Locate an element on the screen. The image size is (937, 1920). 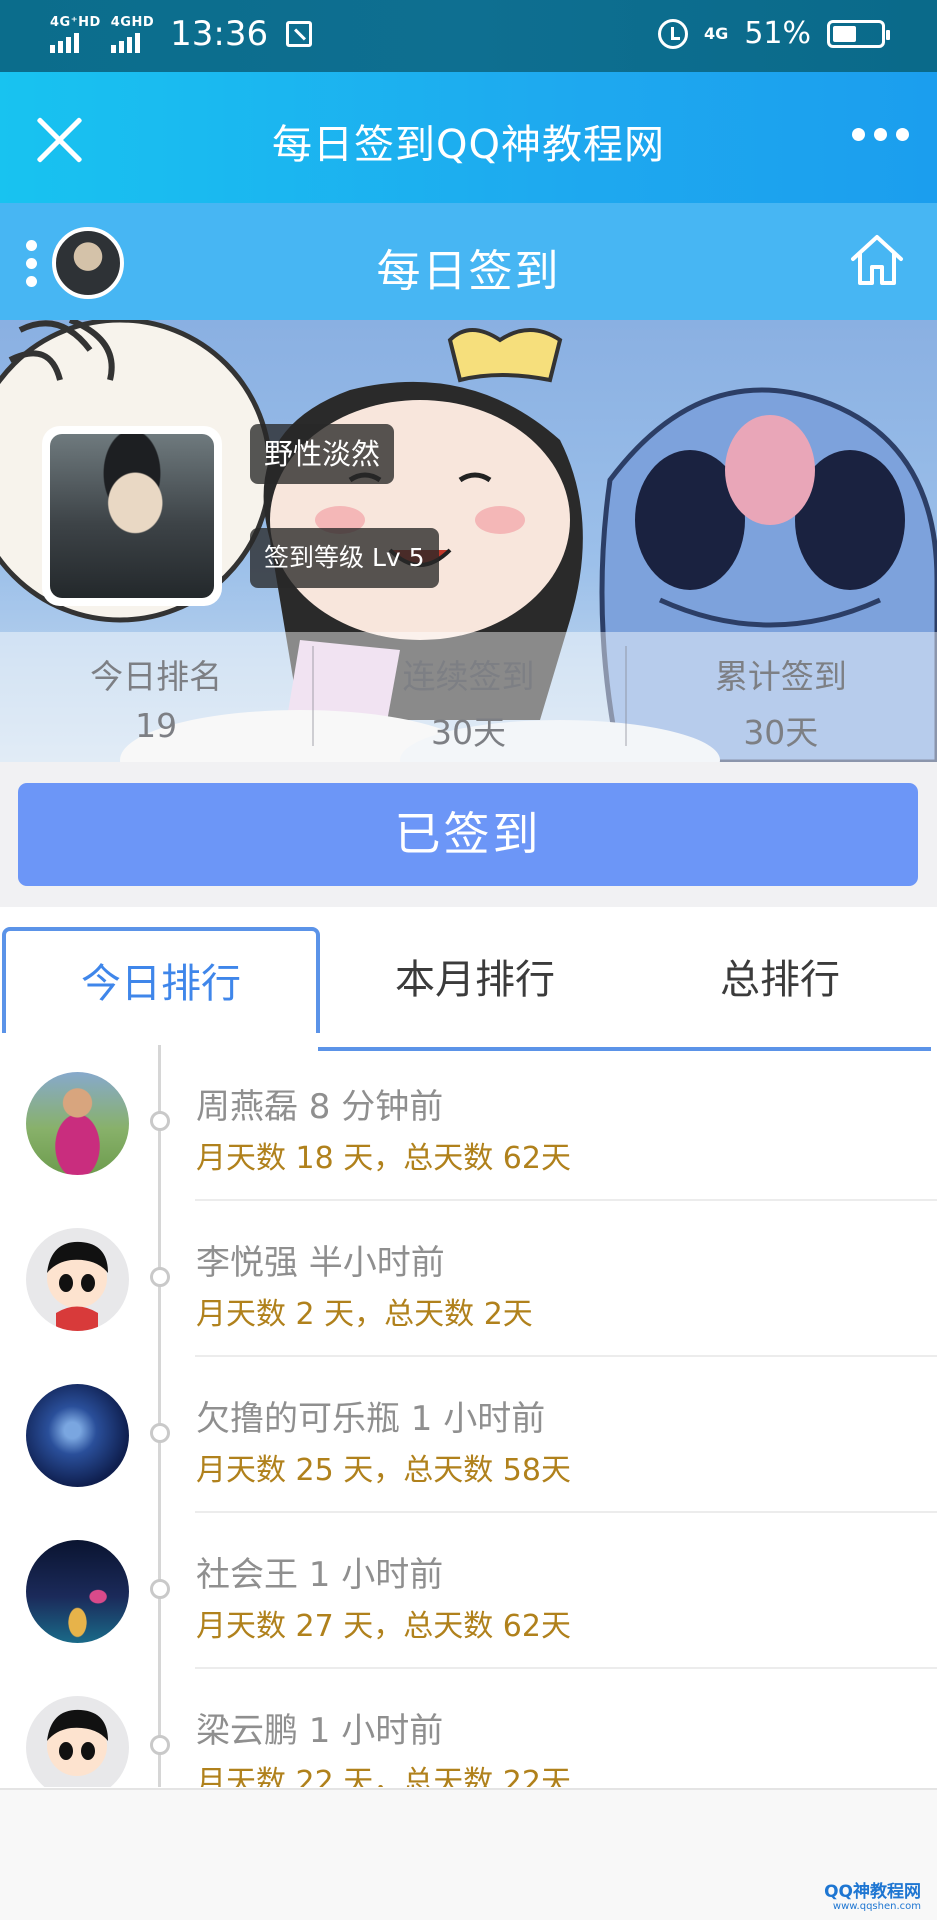
tab-month: 本月排行 is located at coordinates (475, 980).